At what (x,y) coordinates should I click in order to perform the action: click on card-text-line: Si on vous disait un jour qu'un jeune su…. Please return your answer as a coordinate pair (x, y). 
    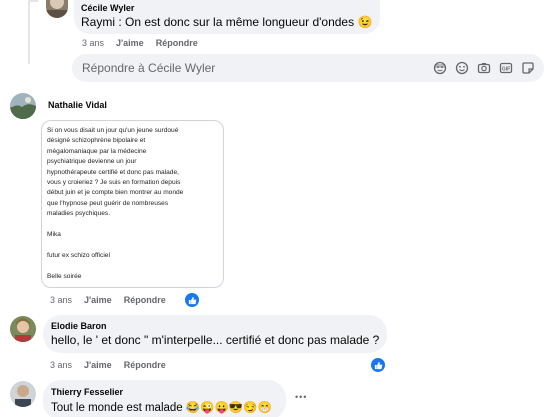
    Looking at the image, I should click on (113, 130).